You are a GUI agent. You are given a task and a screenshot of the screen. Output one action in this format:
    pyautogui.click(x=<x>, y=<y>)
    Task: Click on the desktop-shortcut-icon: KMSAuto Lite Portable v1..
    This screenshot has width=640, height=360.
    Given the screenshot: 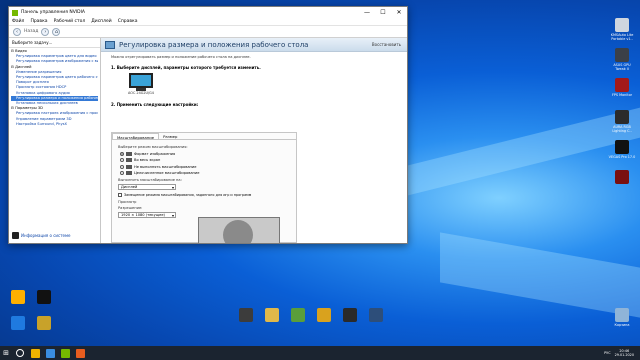 What is the action you would take?
    pyautogui.click(x=622, y=29)
    